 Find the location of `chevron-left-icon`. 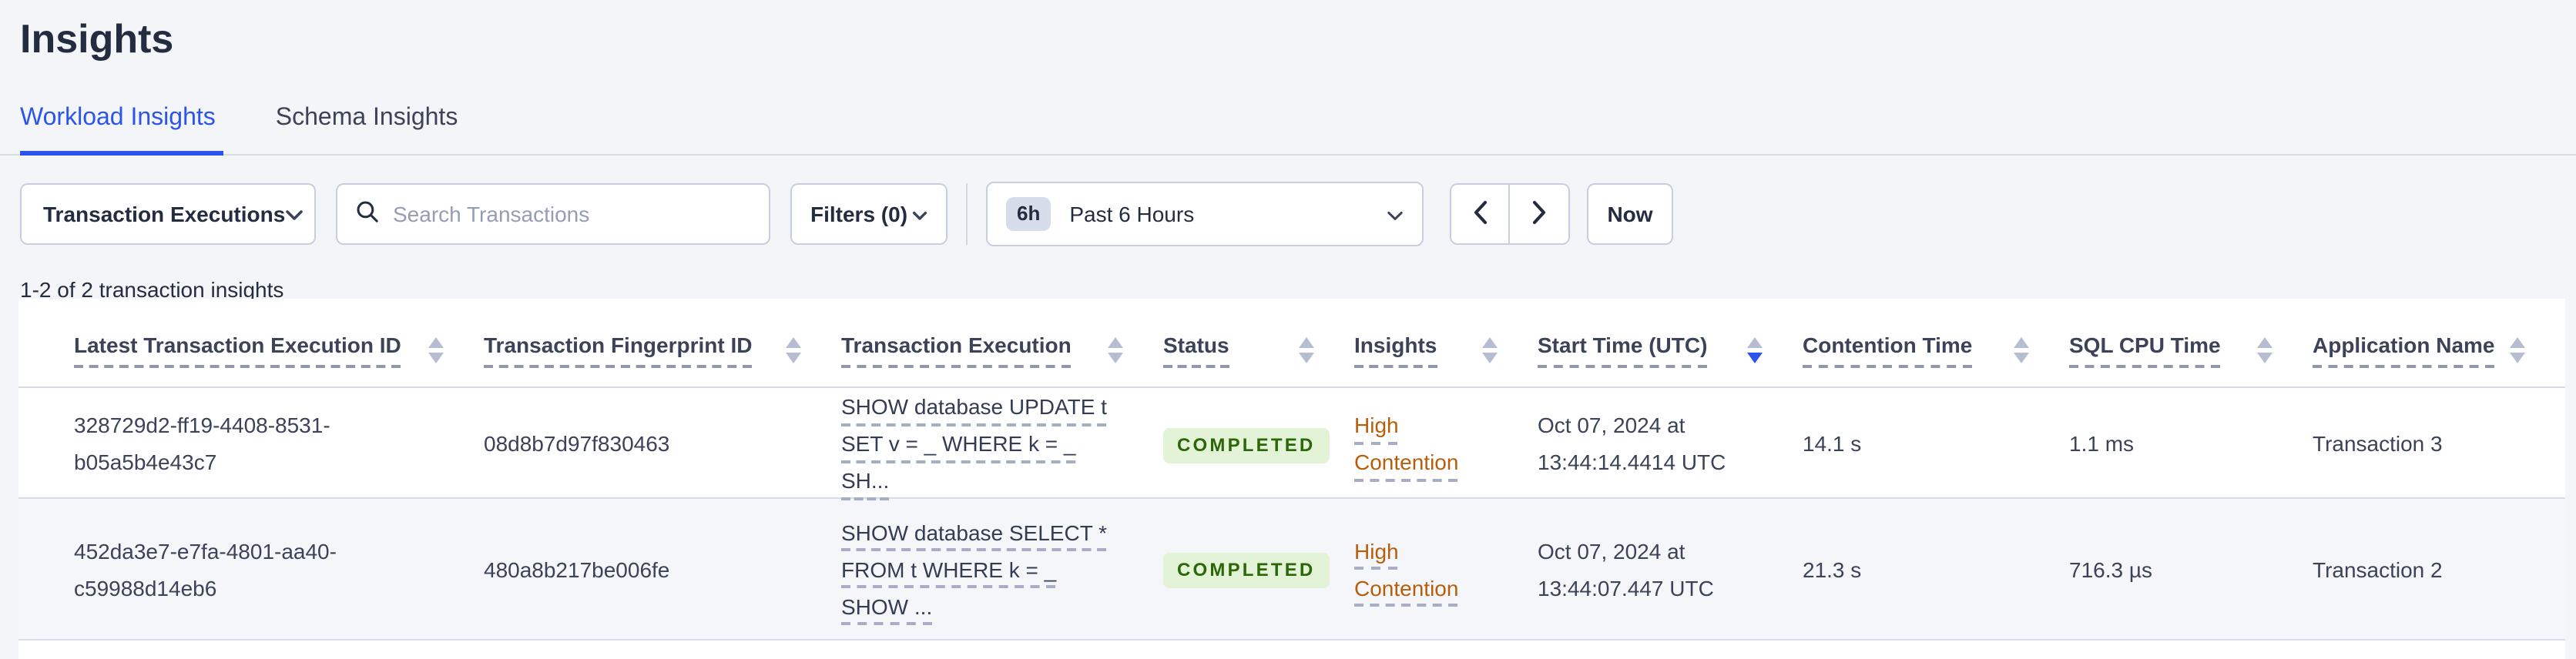

chevron-left-icon is located at coordinates (1480, 214).